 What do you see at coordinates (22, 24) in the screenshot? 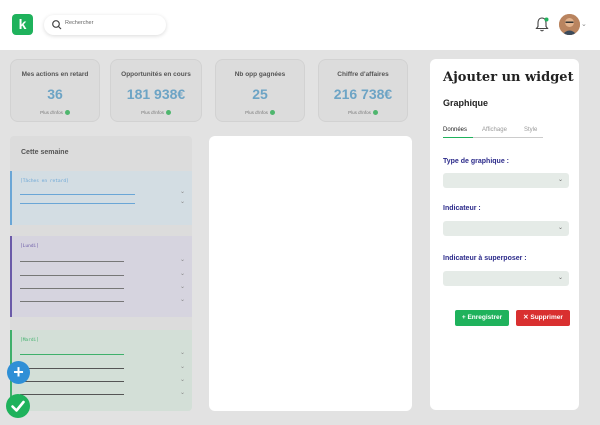
I see `app-logo: k` at bounding box center [22, 24].